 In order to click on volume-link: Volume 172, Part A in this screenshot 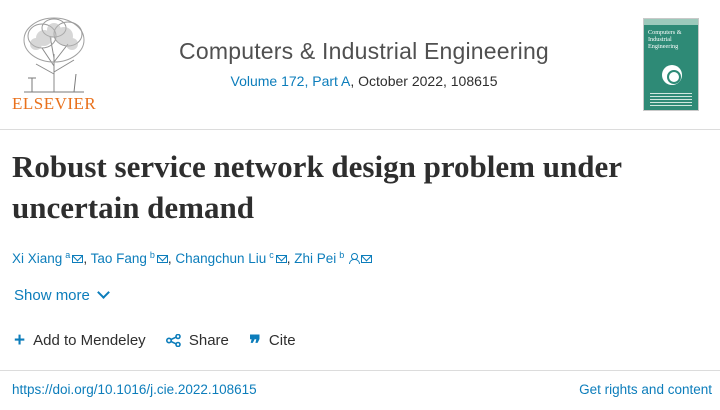, I will do `click(291, 81)`.